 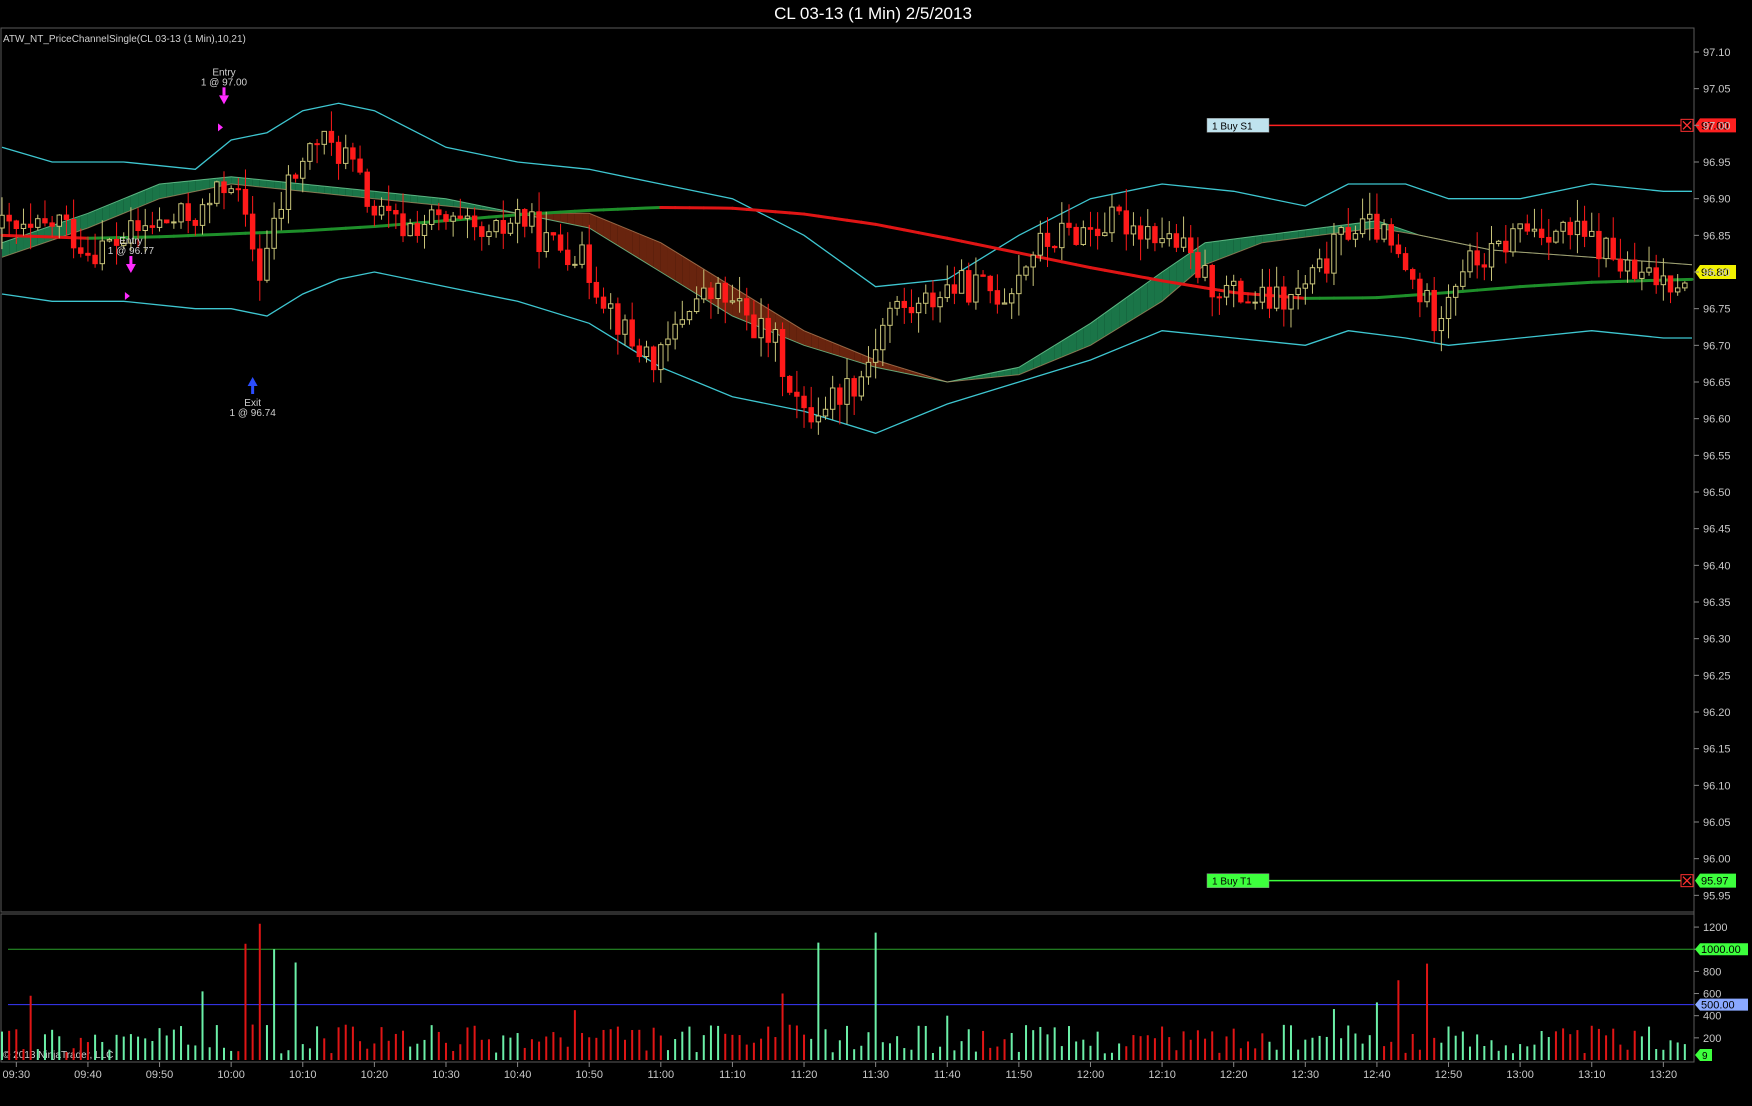 What do you see at coordinates (160, 1075) in the screenshot?
I see `time-tick-label: 09:50` at bounding box center [160, 1075].